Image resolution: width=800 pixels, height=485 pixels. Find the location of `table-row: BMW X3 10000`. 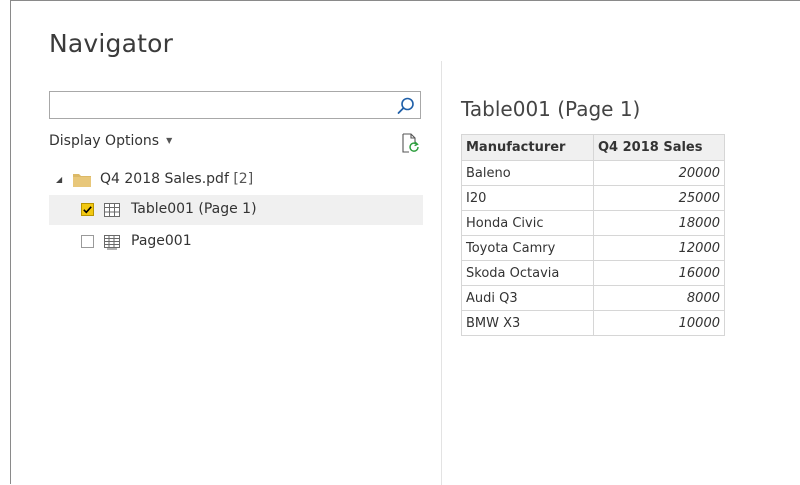

table-row: BMW X3 10000 is located at coordinates (593, 323).